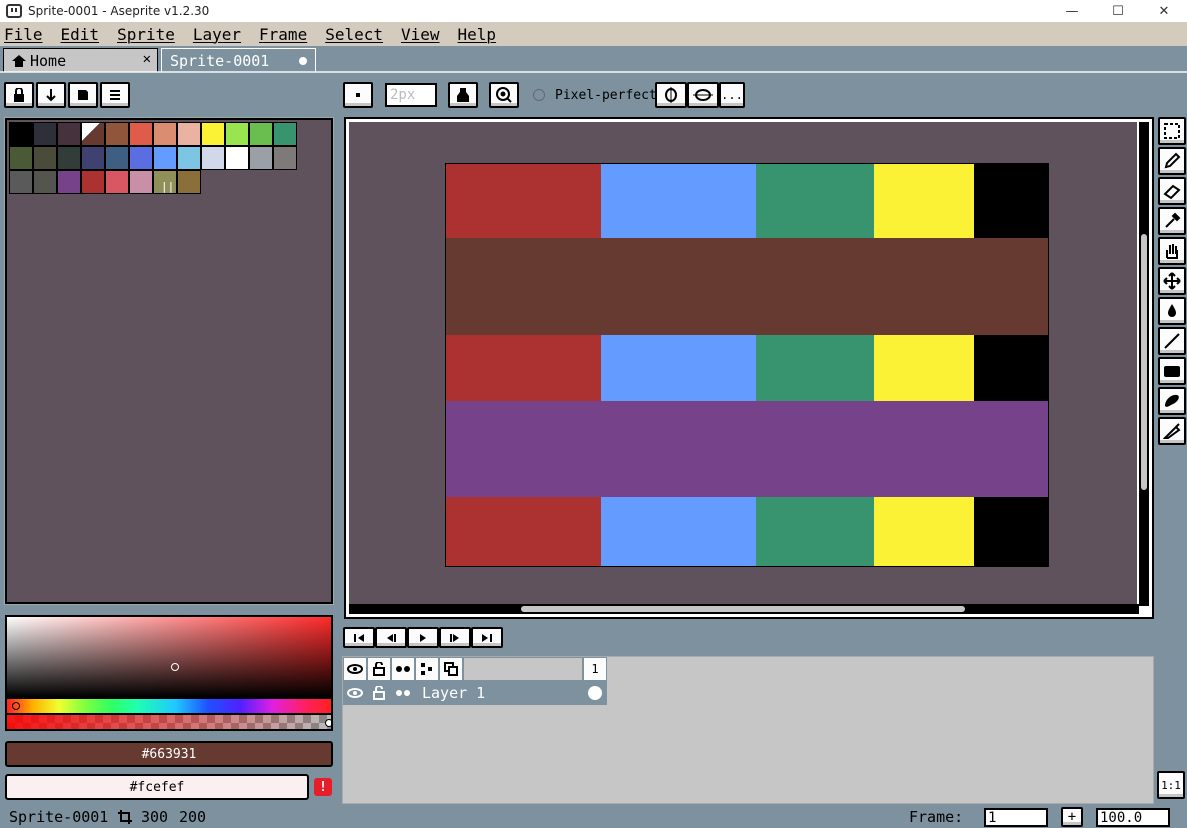 The image size is (1187, 828). Describe the element at coordinates (748, 730) in the screenshot. I see `timeline-panel: 1 Layer 1` at that location.